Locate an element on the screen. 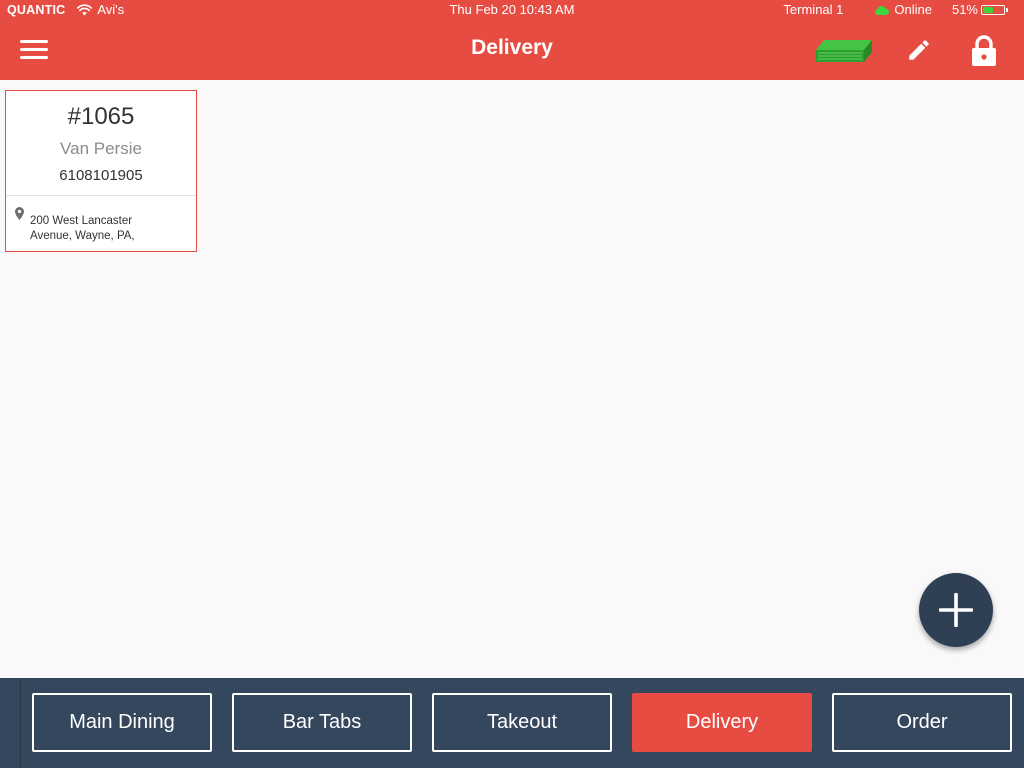  terminal-label: Terminal 1 is located at coordinates (813, 9).